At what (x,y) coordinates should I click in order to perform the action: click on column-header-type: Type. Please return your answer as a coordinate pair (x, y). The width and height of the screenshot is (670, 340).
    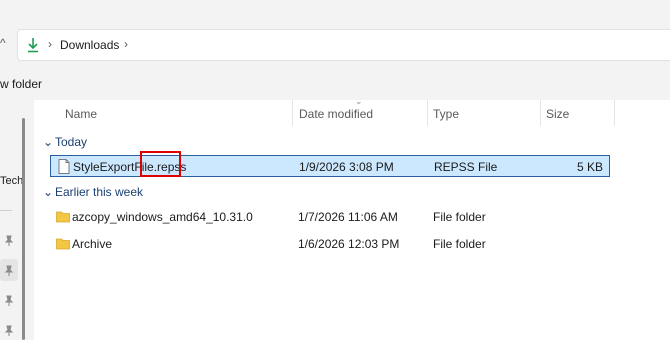
    Looking at the image, I should click on (446, 120).